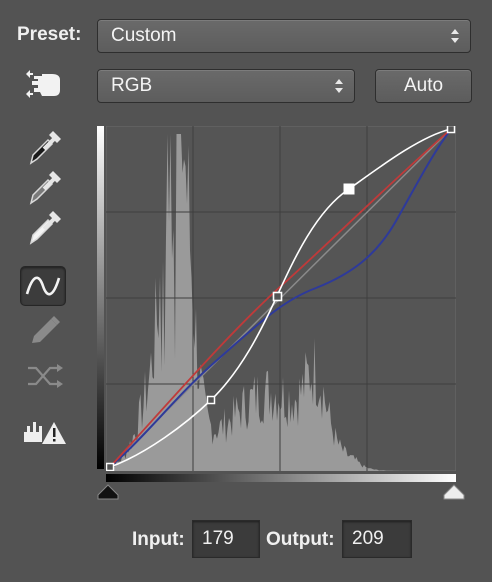 The image size is (492, 582). Describe the element at coordinates (454, 492) in the screenshot. I see `white-point-slider-icon` at that location.